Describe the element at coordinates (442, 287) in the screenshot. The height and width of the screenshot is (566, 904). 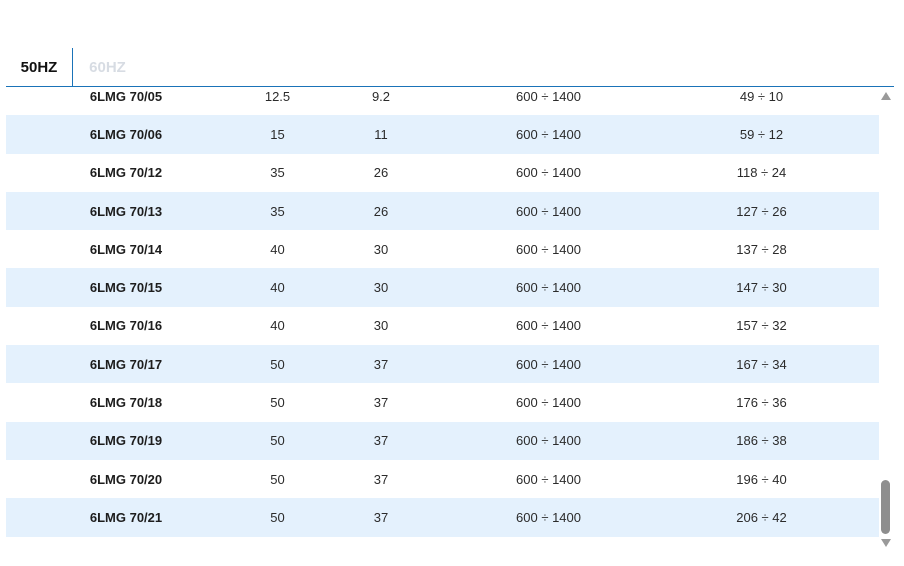
I see `table-row: 6LMG 70/15 40 30 600 ÷ 1400 147 ÷ 30` at that location.